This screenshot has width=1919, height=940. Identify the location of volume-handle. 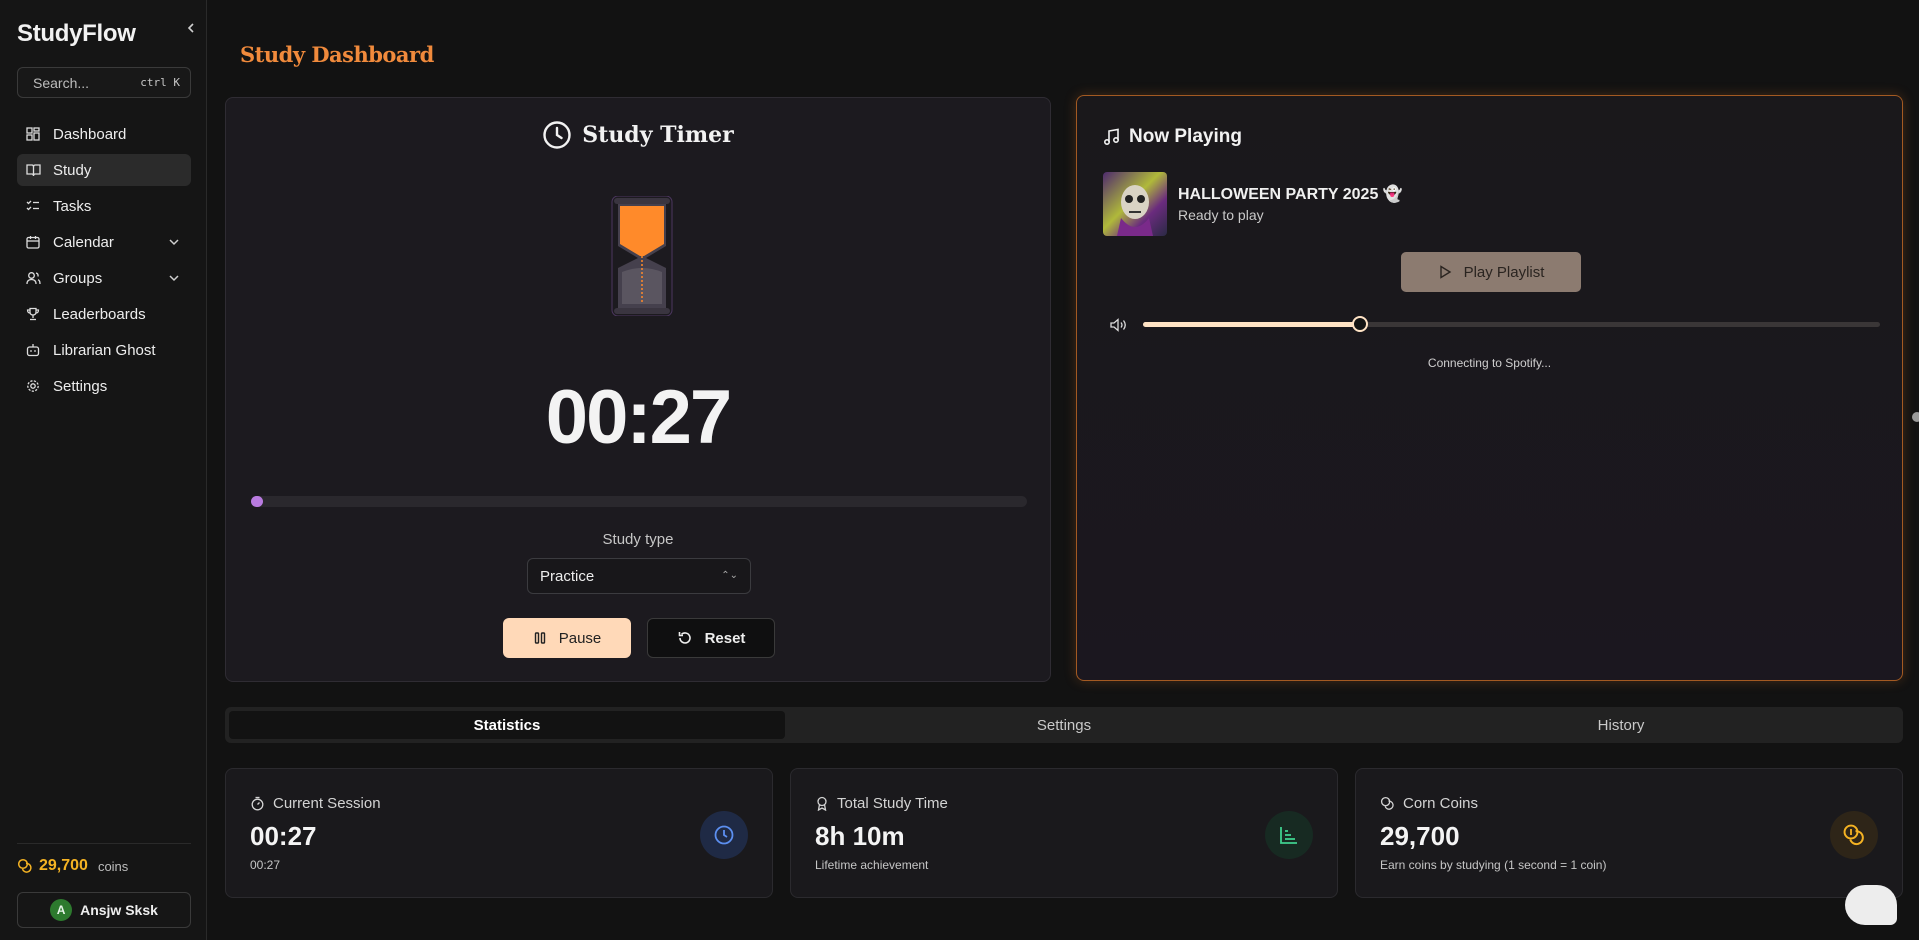
(1360, 324).